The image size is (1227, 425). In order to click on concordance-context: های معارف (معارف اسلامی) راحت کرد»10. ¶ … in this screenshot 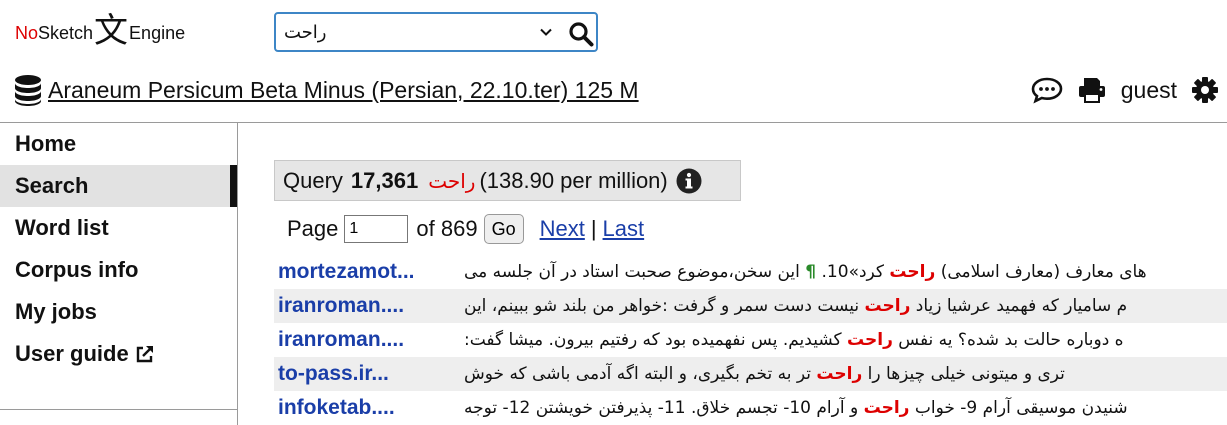, I will do `click(750, 272)`.